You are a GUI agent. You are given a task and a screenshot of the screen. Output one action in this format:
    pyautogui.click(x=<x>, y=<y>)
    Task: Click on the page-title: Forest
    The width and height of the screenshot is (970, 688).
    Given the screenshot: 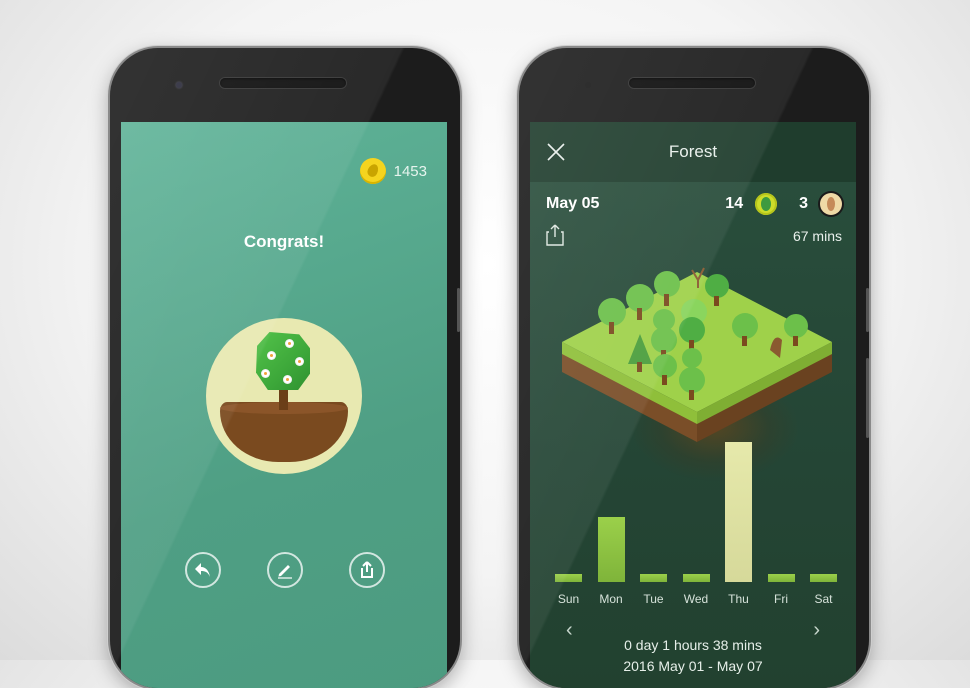 What is the action you would take?
    pyautogui.click(x=693, y=151)
    